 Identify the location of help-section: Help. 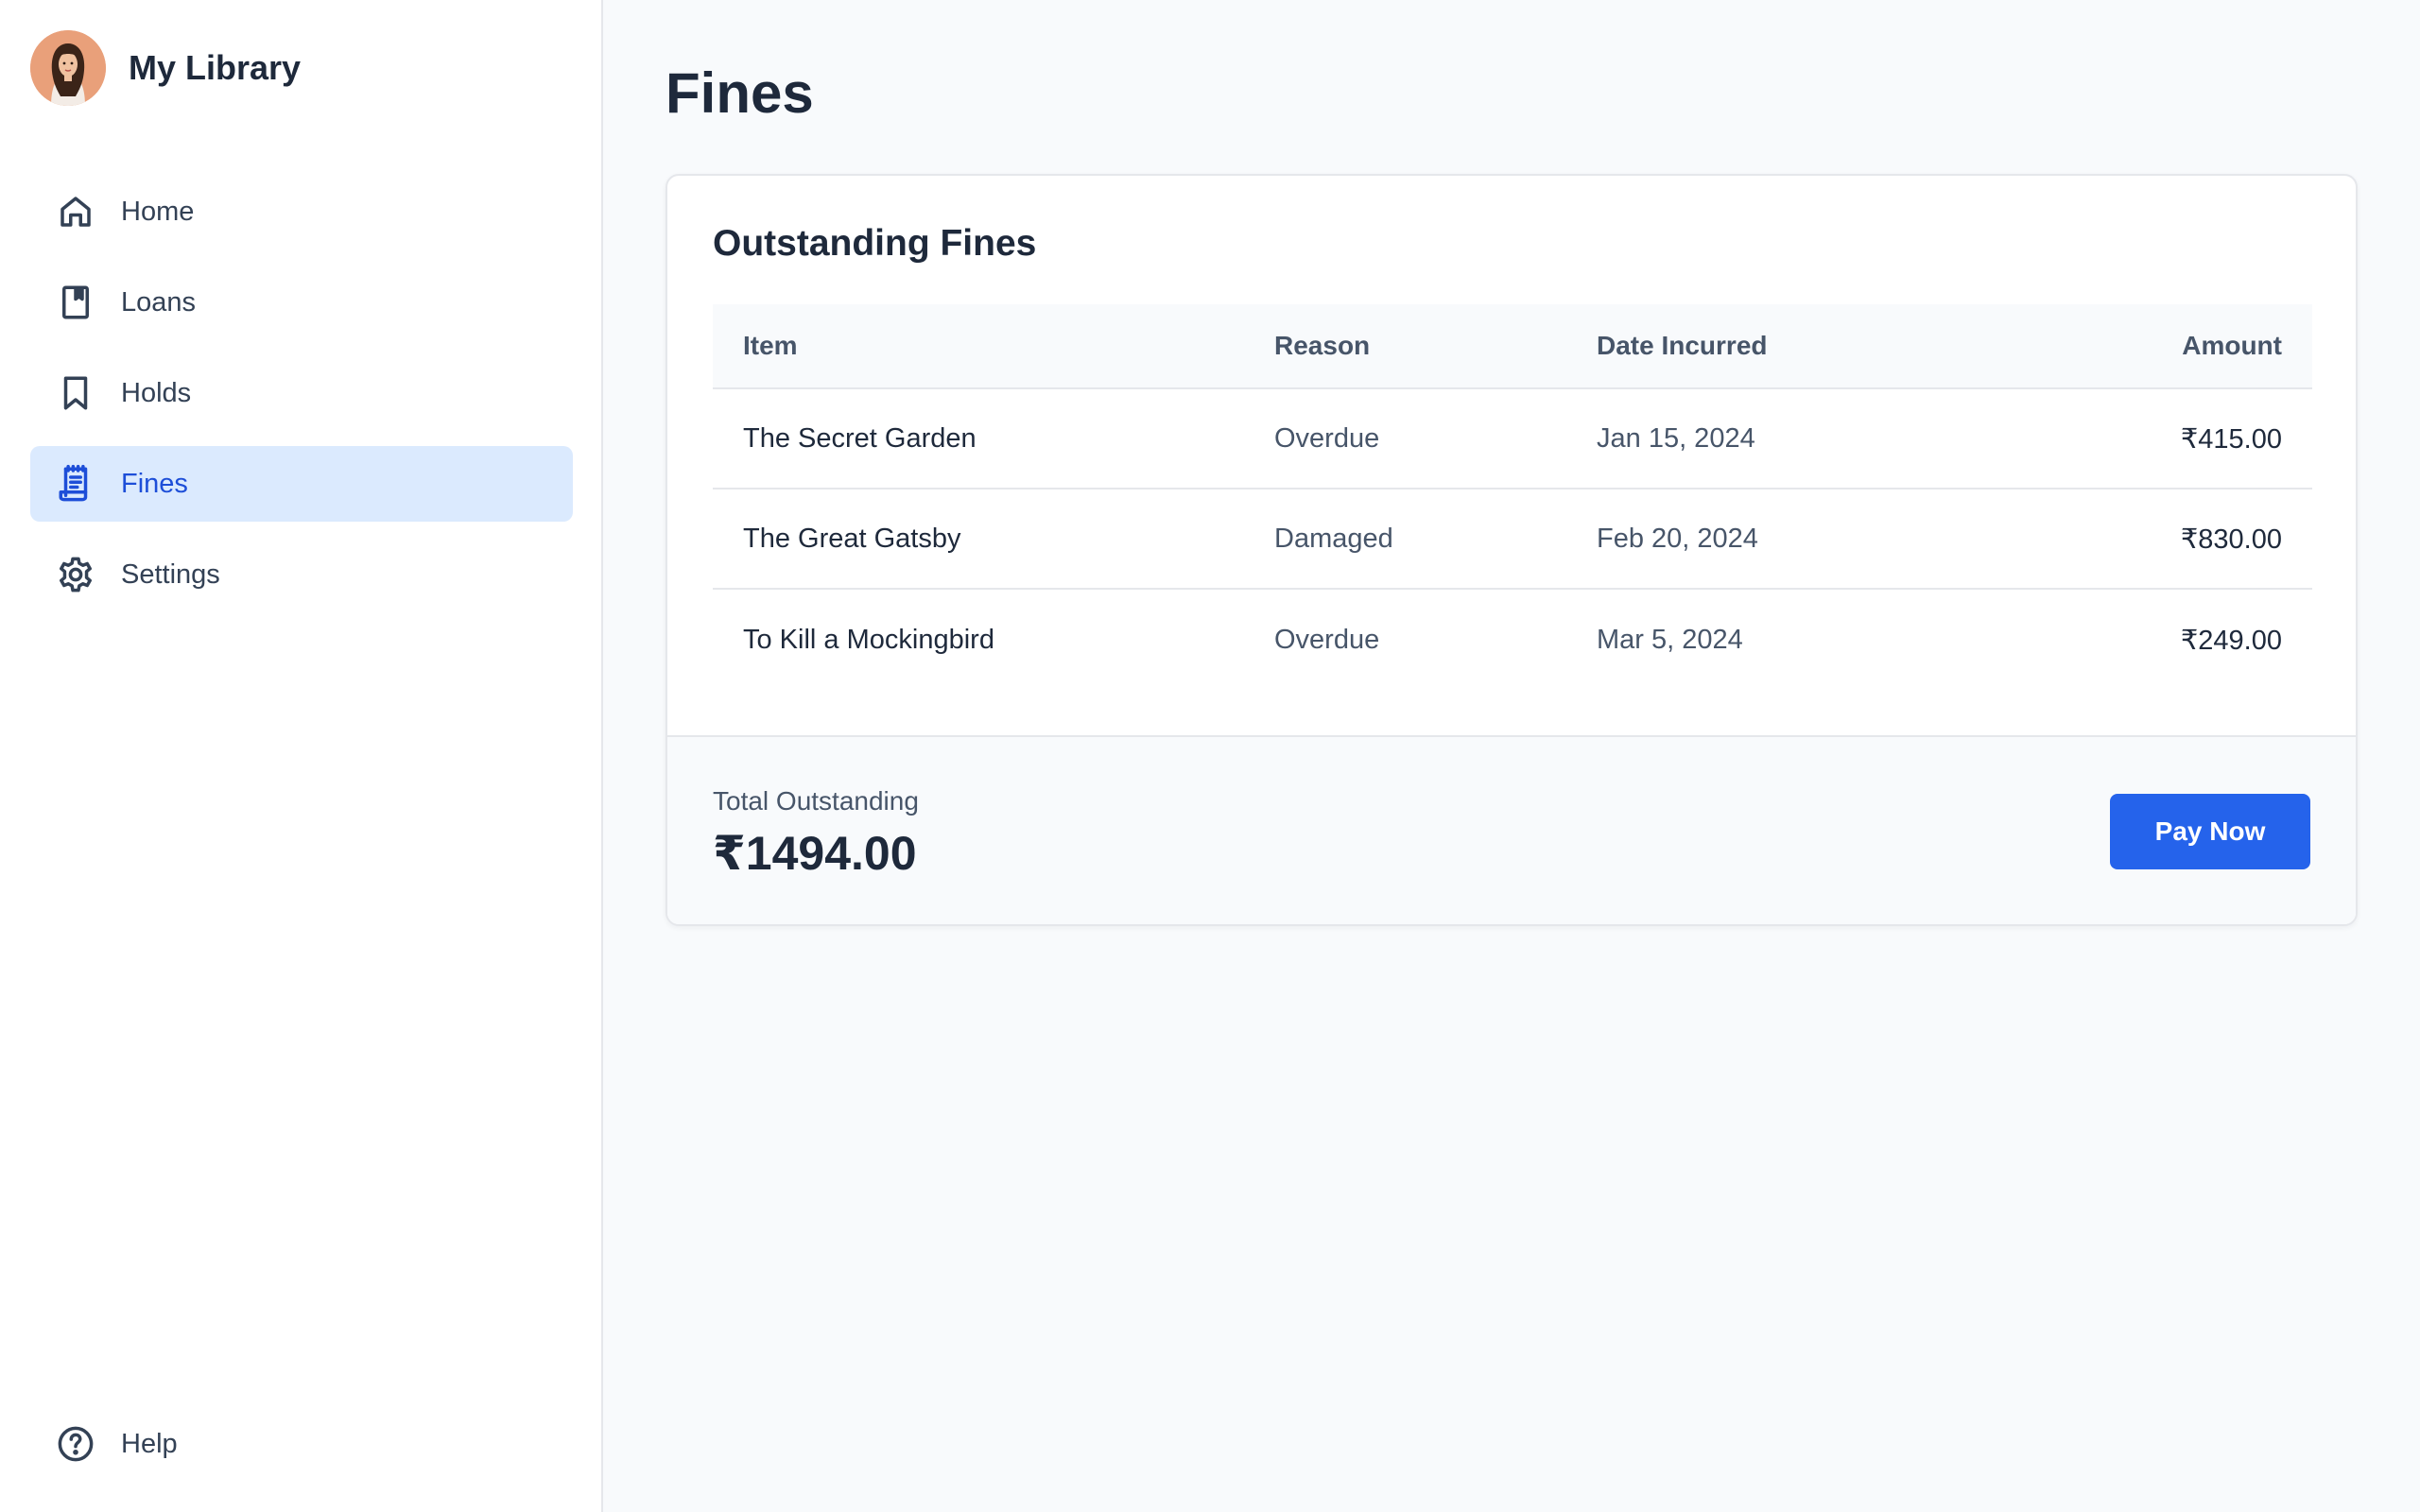
(302, 1451).